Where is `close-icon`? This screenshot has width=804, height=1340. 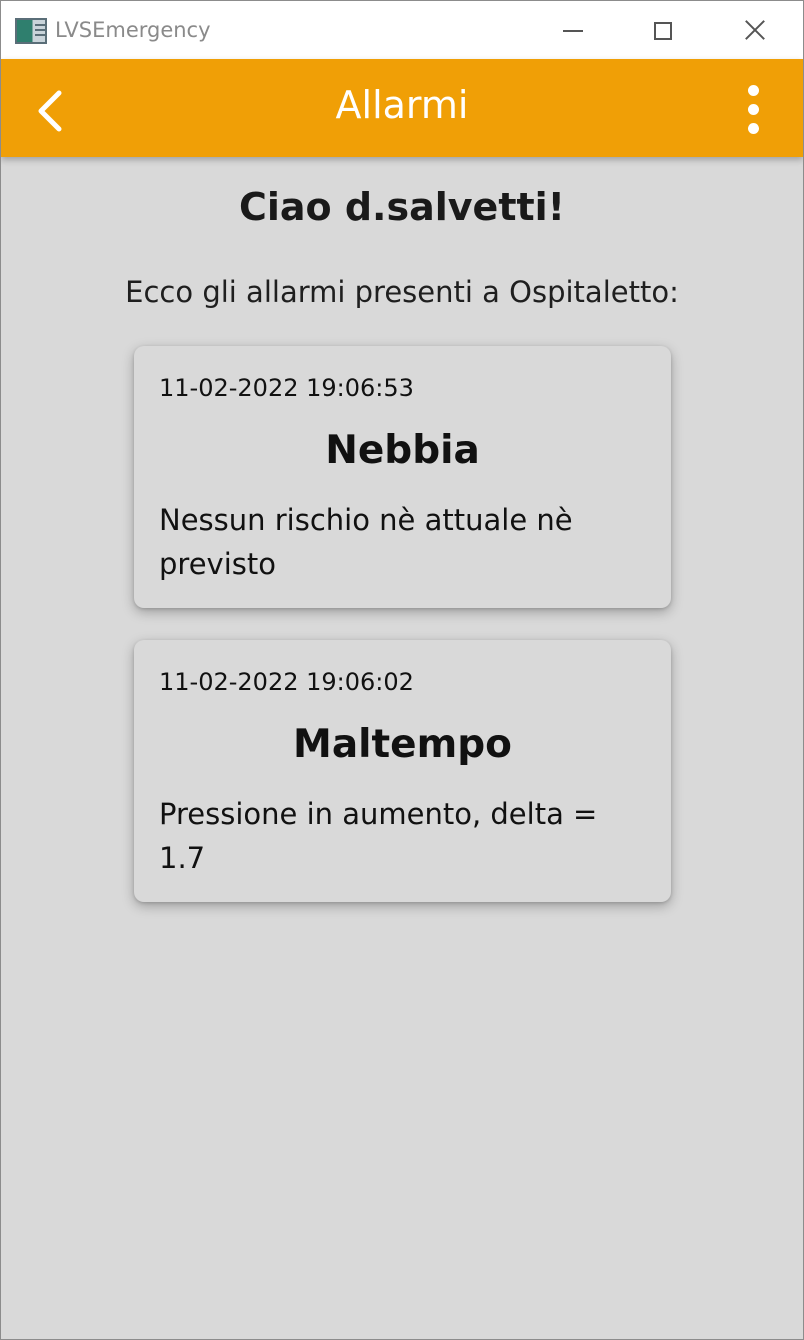
close-icon is located at coordinates (755, 30).